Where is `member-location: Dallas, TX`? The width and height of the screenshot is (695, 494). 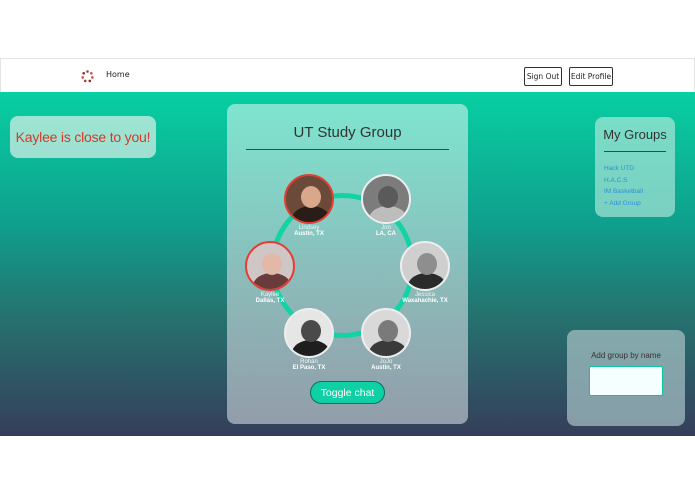
member-location: Dallas, TX is located at coordinates (270, 301).